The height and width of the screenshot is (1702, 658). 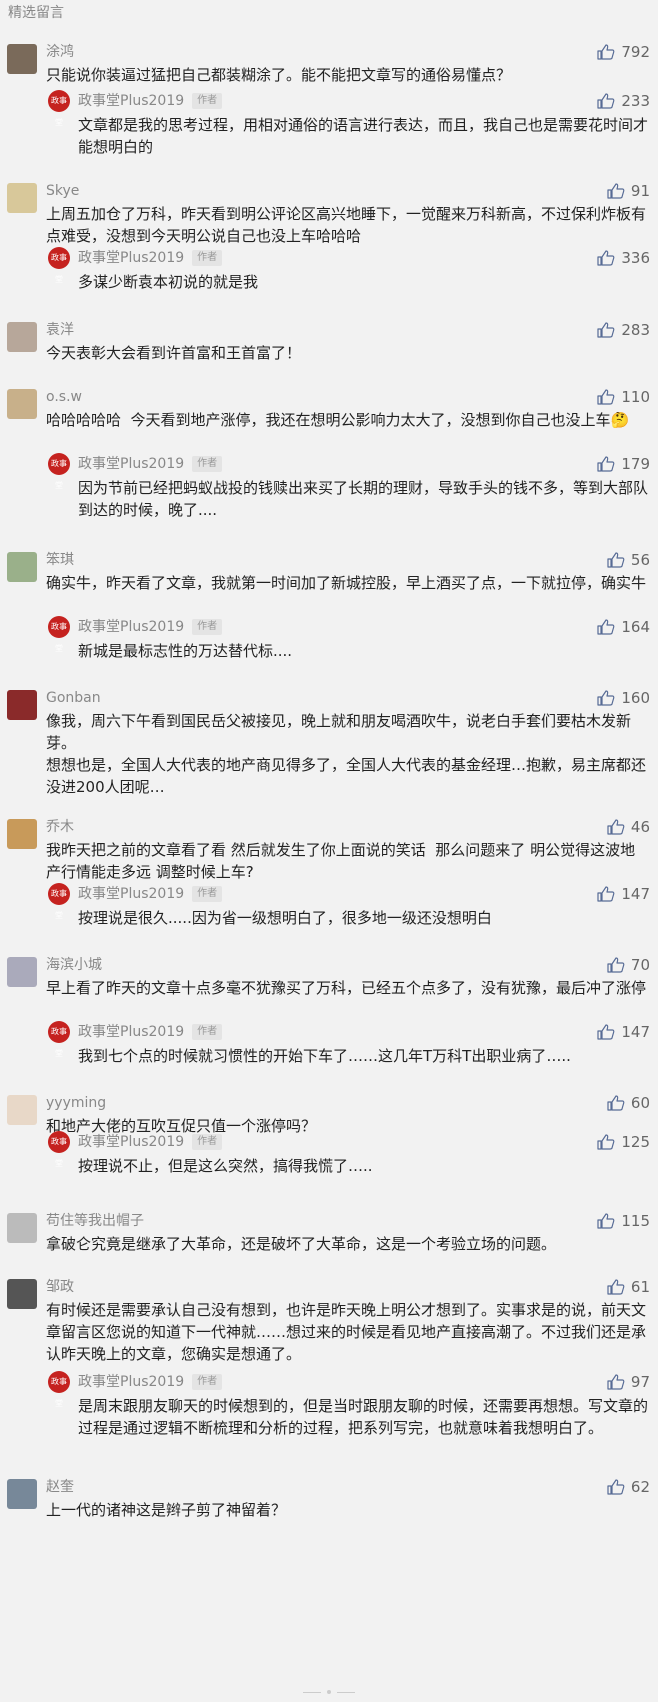 What do you see at coordinates (628, 827) in the screenshot?
I see `like-button: 46` at bounding box center [628, 827].